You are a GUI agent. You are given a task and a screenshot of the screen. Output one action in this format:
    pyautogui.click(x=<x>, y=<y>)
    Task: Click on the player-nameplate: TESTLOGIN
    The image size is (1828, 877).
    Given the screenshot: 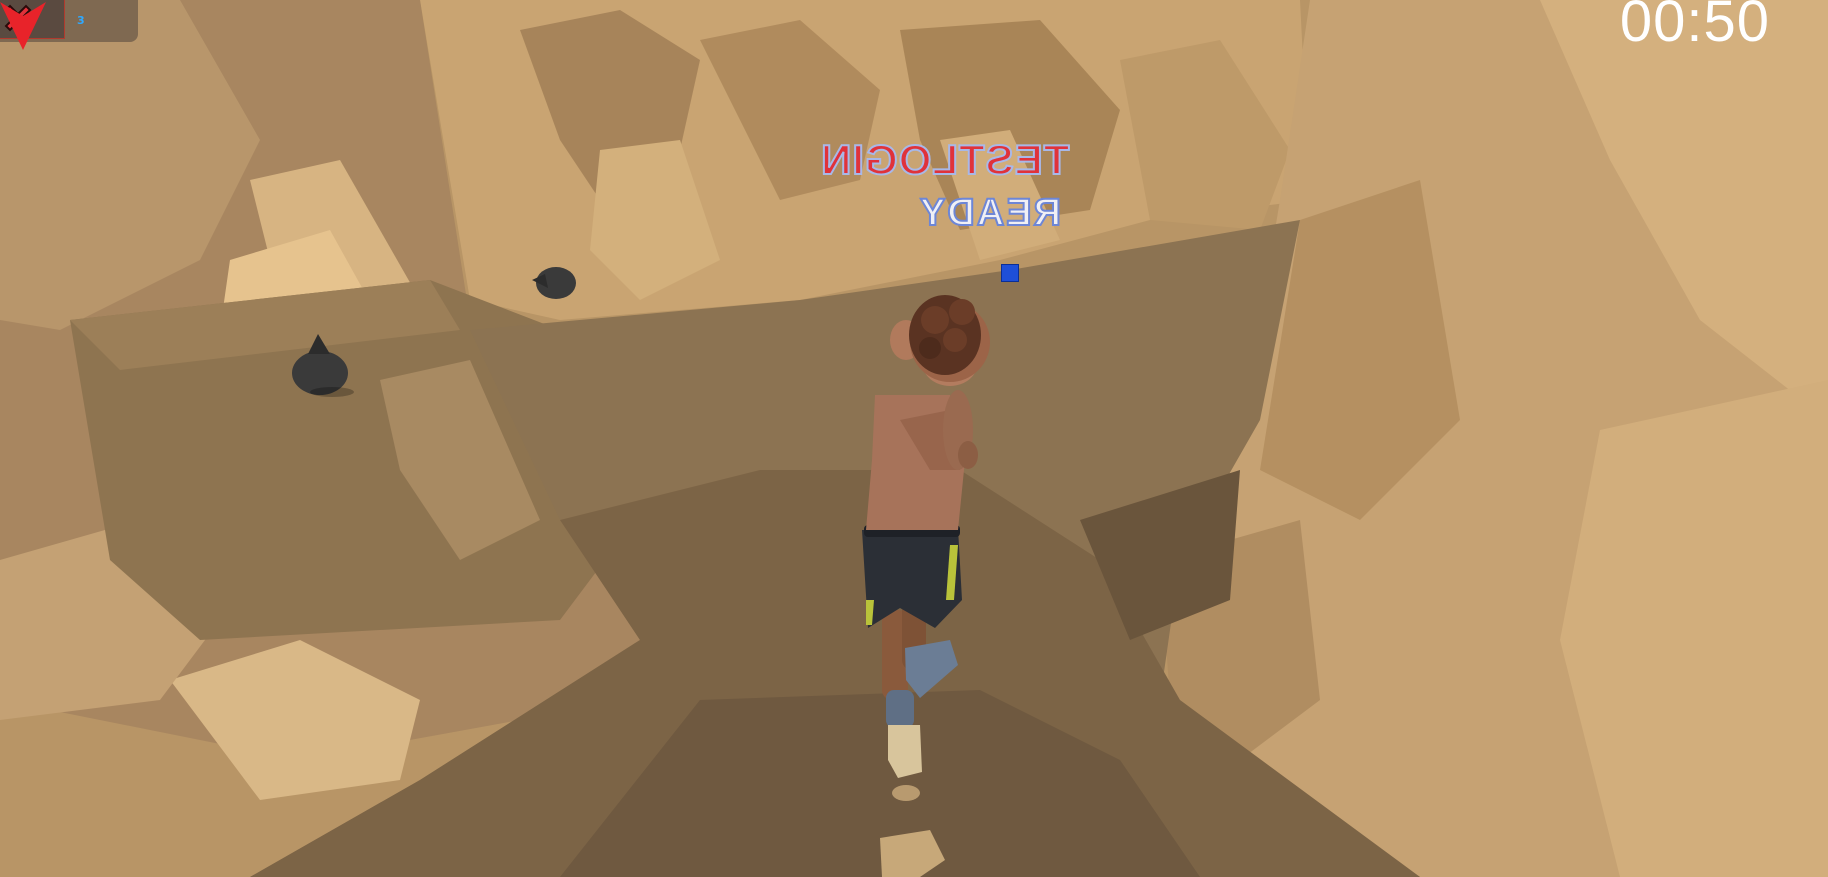 What is the action you would take?
    pyautogui.click(x=944, y=159)
    